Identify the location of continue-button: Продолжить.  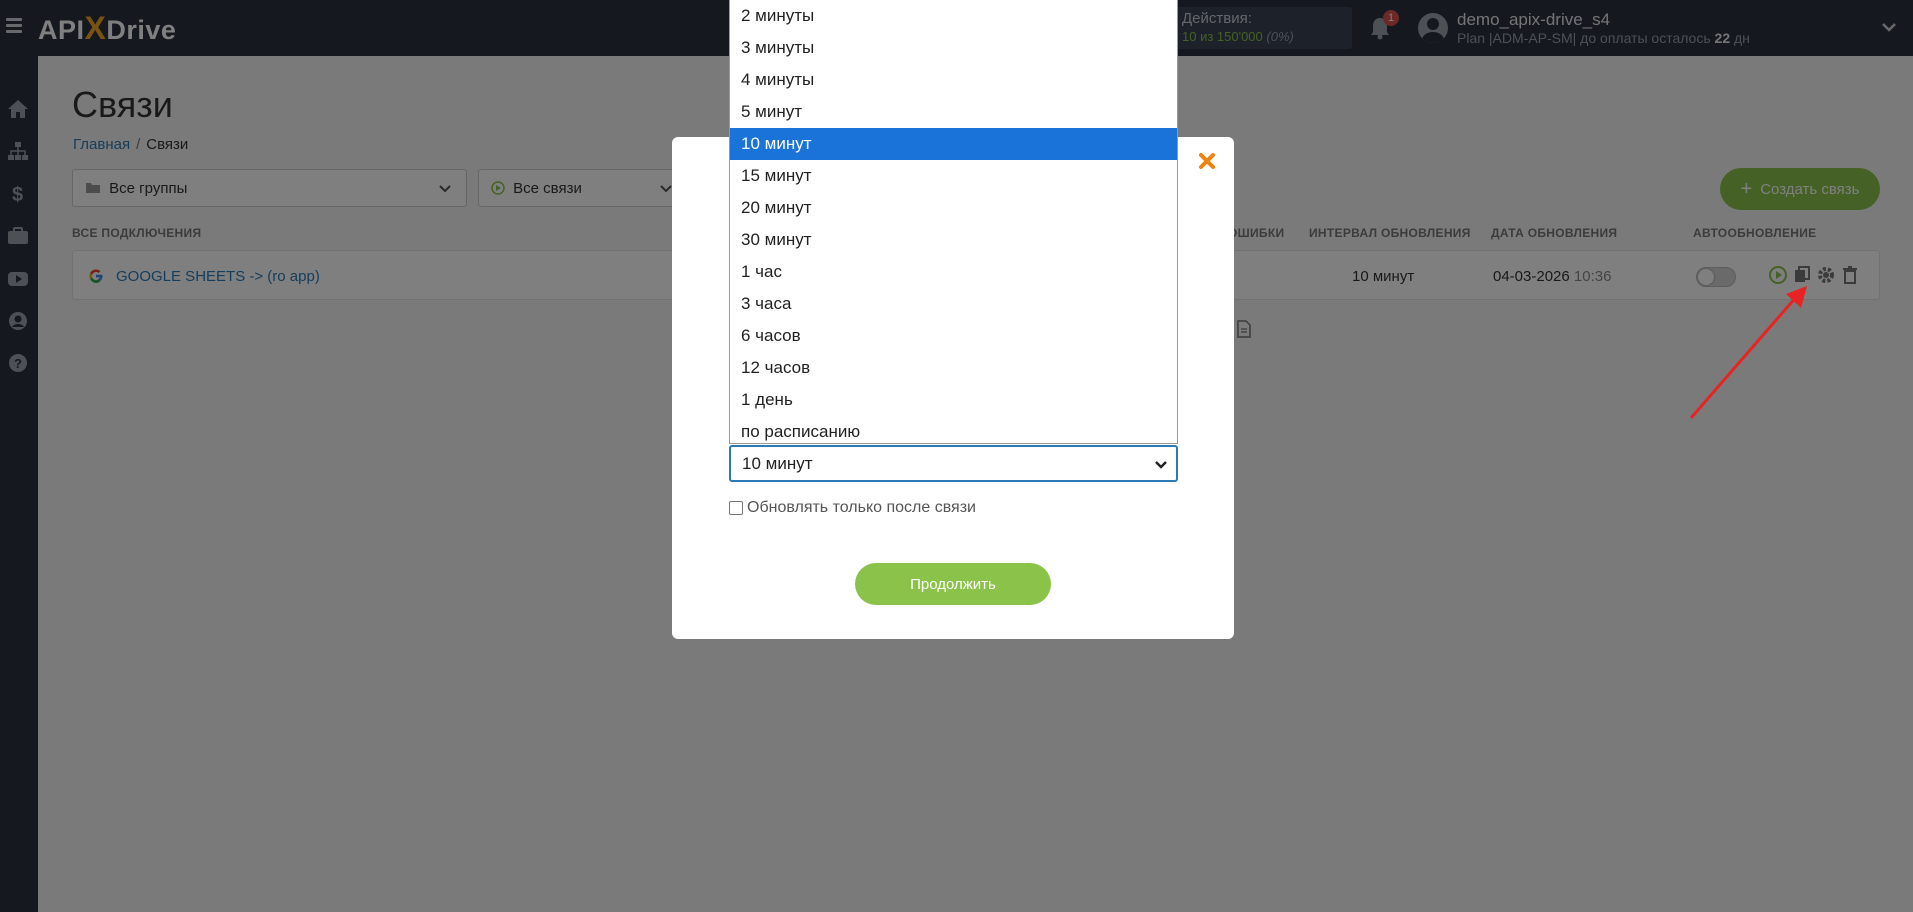
(953, 584).